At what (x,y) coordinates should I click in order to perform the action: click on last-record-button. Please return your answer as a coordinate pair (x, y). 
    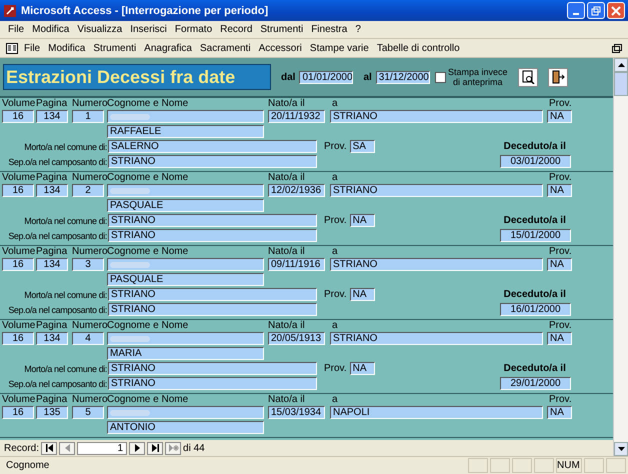
    Looking at the image, I should click on (155, 448).